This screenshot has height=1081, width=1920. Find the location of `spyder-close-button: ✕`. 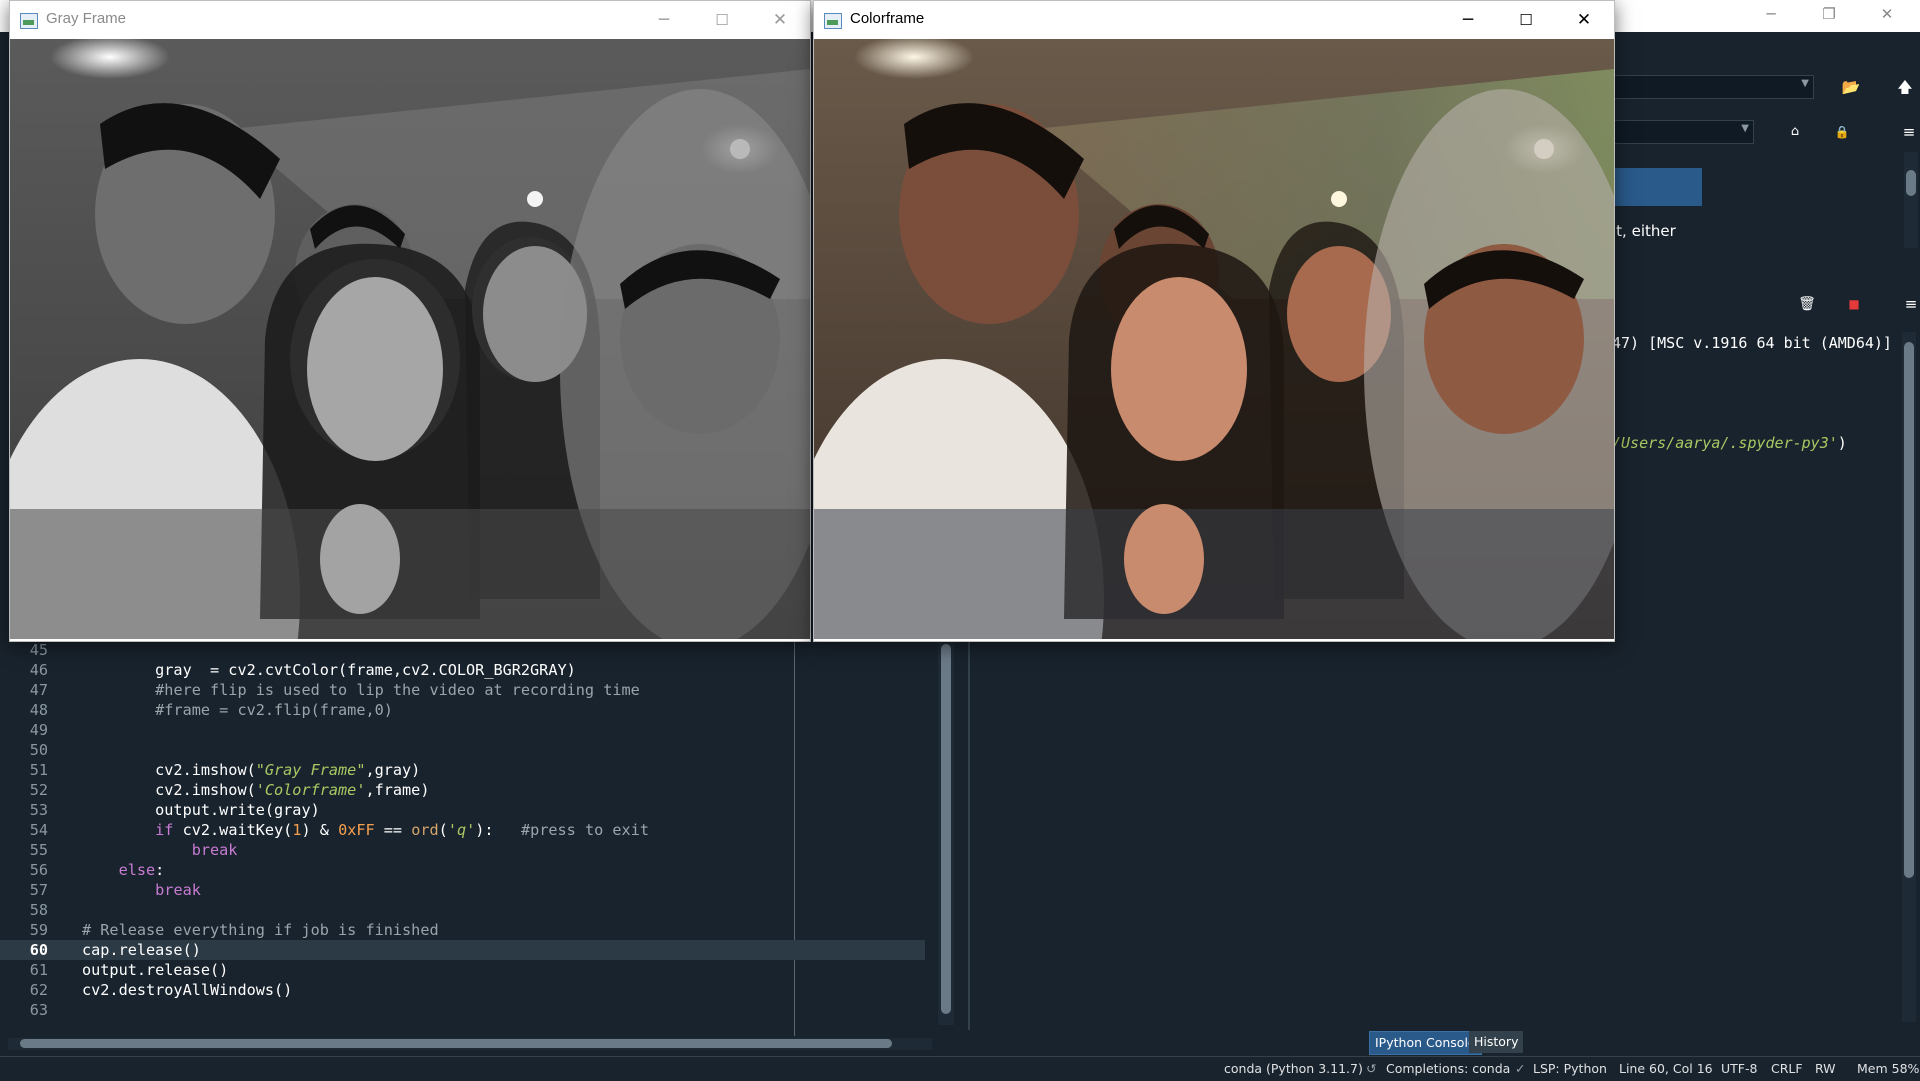

spyder-close-button: ✕ is located at coordinates (1887, 15).